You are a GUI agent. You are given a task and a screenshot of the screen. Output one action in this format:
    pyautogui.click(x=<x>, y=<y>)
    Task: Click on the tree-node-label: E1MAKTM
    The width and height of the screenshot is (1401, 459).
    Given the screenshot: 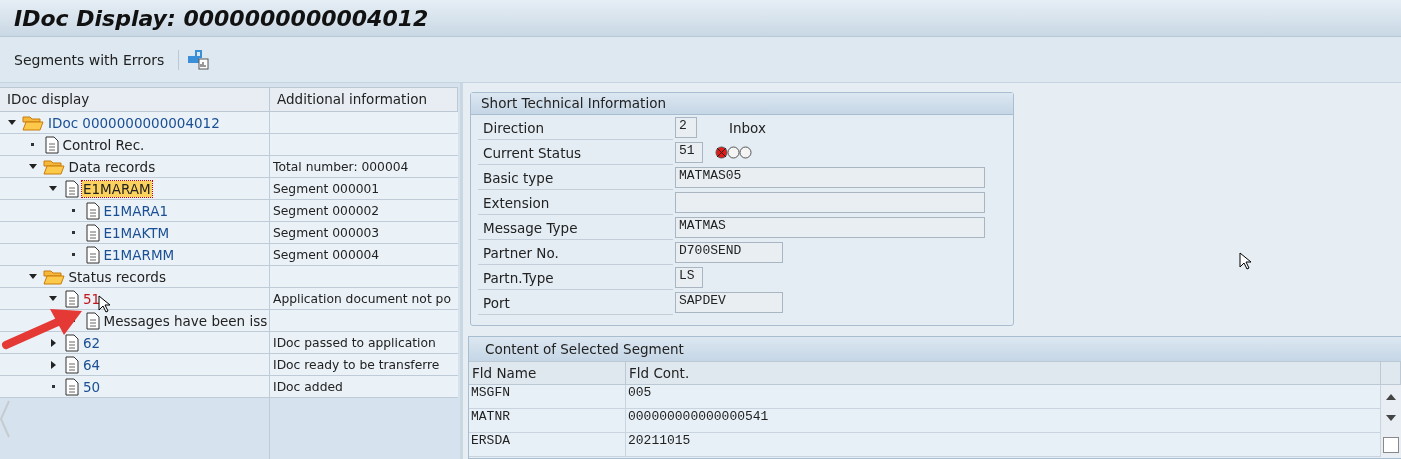 What is the action you would take?
    pyautogui.click(x=136, y=232)
    